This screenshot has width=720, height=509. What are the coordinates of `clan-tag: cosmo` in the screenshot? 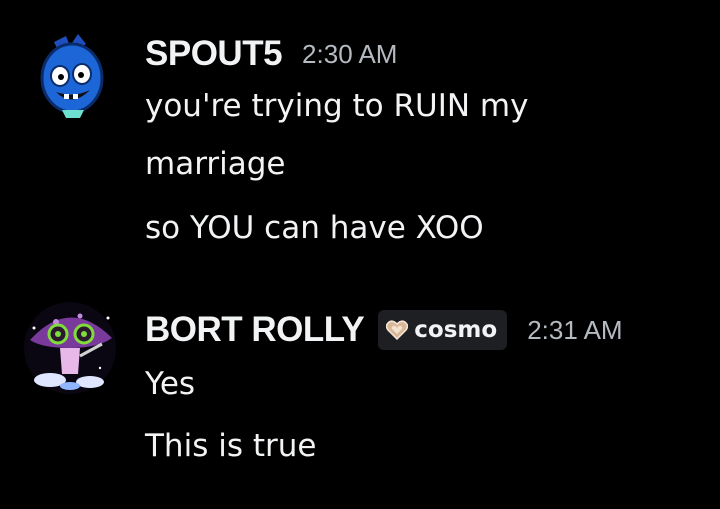 It's located at (443, 330).